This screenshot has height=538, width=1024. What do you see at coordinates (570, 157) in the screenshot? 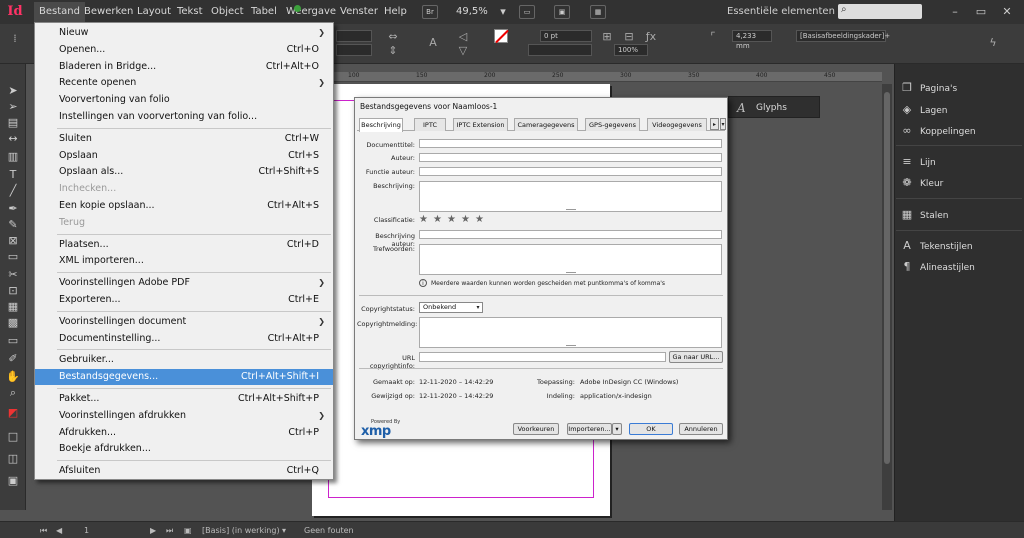
I see `author-input` at bounding box center [570, 157].